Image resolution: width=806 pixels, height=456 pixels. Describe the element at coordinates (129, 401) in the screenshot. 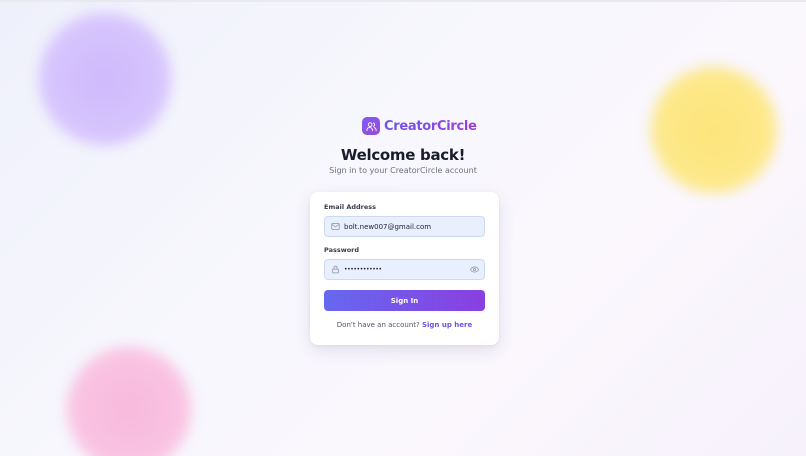

I see `decorative-pink-blob` at that location.